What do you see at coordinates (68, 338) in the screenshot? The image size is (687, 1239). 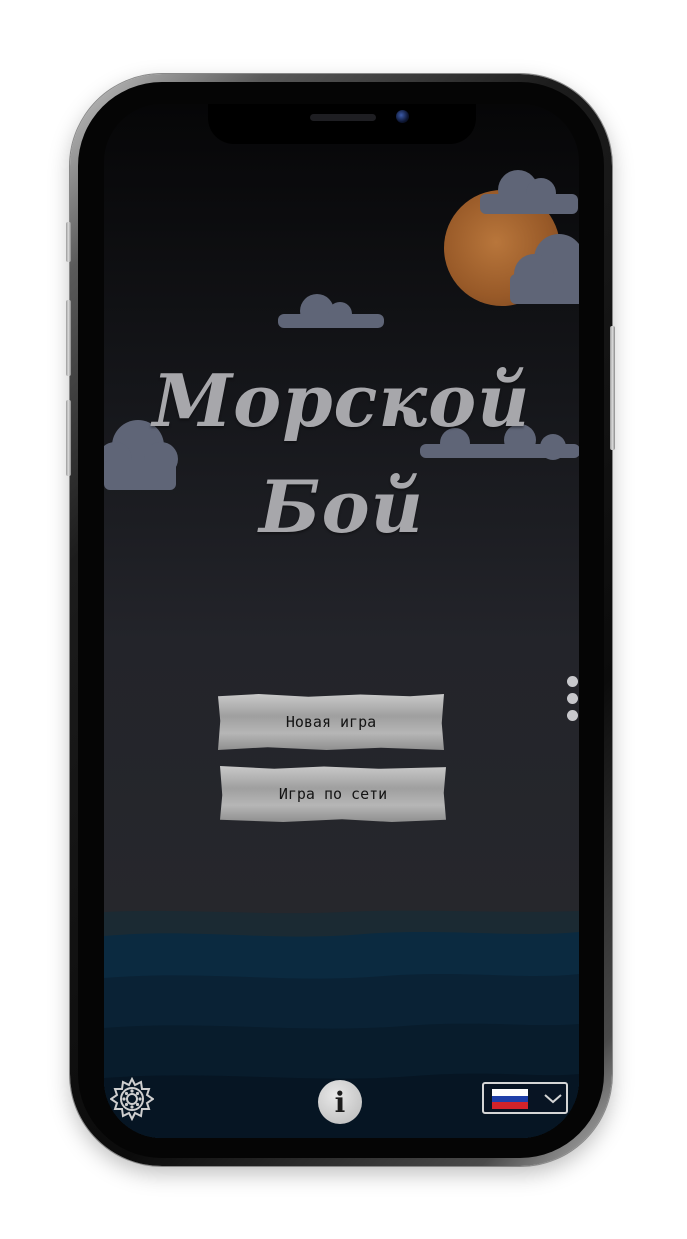 I see `volume-up-button` at bounding box center [68, 338].